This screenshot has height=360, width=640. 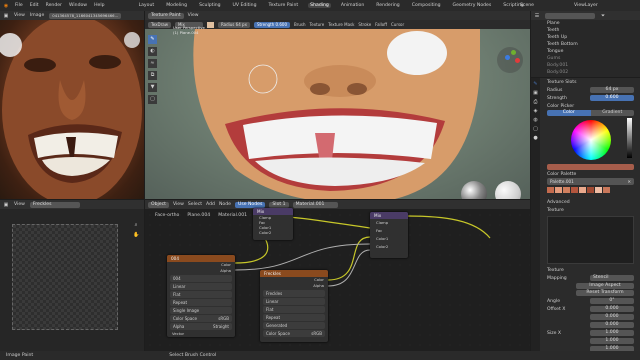 What do you see at coordinates (300, 24) in the screenshot?
I see `brush-menu: Brush` at bounding box center [300, 24].